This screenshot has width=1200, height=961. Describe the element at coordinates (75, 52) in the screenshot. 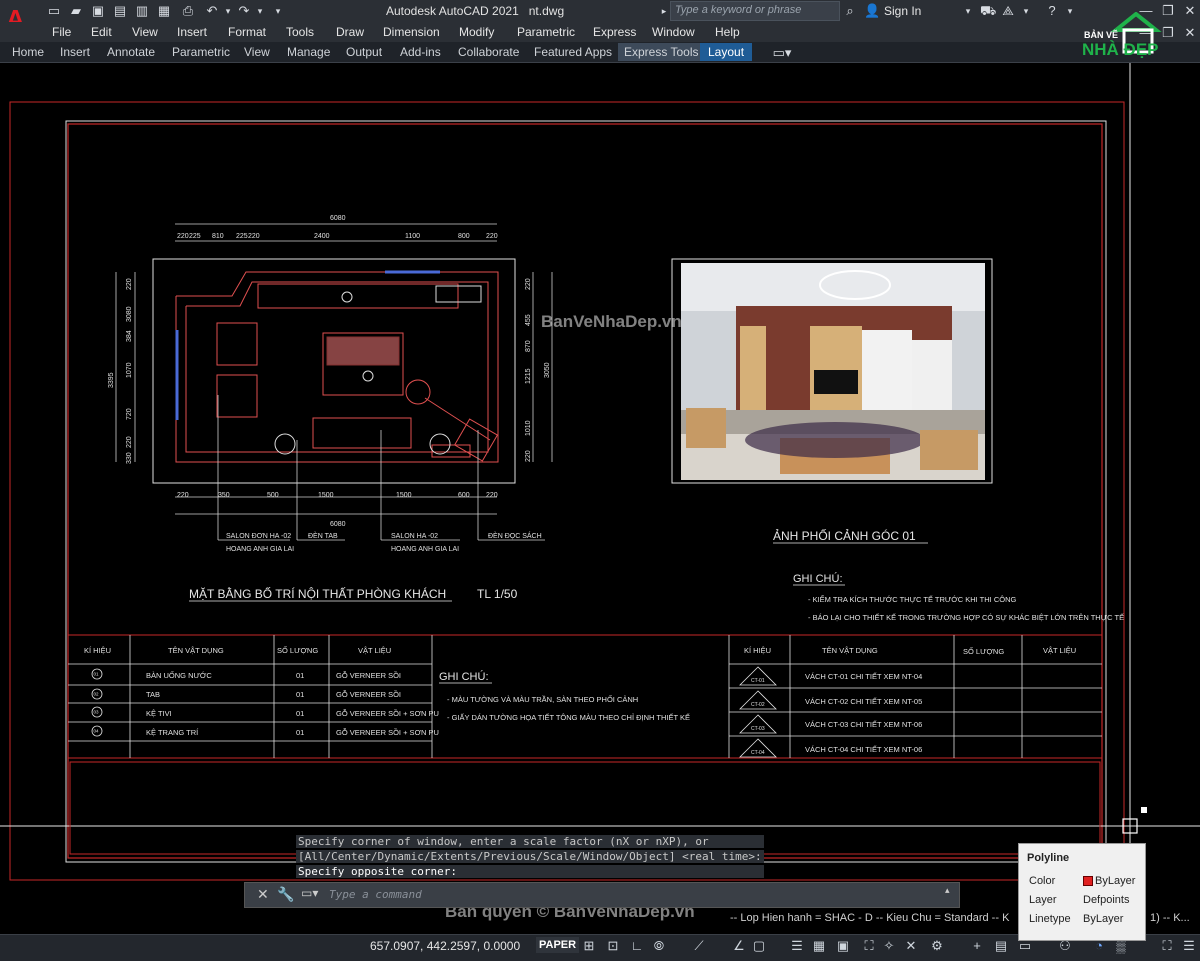

I see `tab-insert: Insert` at that location.